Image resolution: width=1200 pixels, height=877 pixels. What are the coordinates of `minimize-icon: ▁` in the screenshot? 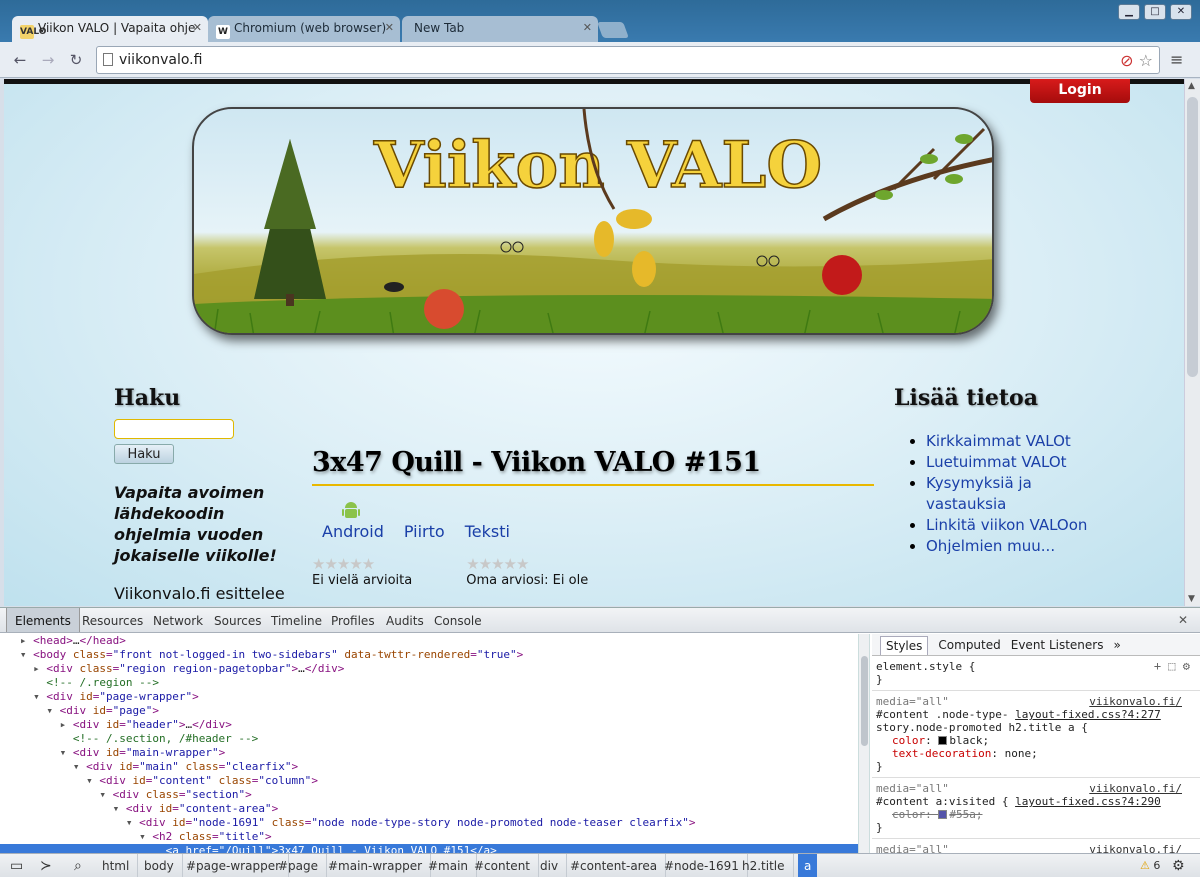 It's located at (1129, 12).